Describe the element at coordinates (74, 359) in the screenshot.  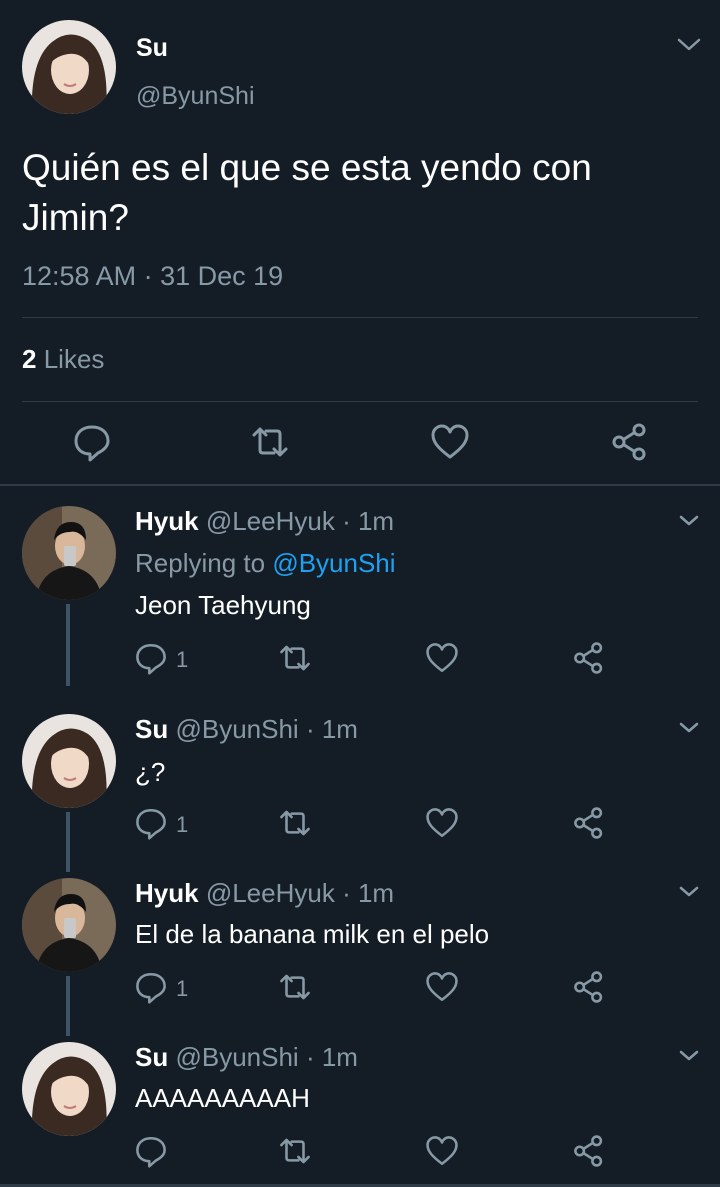
I see `likes-label: Likes` at that location.